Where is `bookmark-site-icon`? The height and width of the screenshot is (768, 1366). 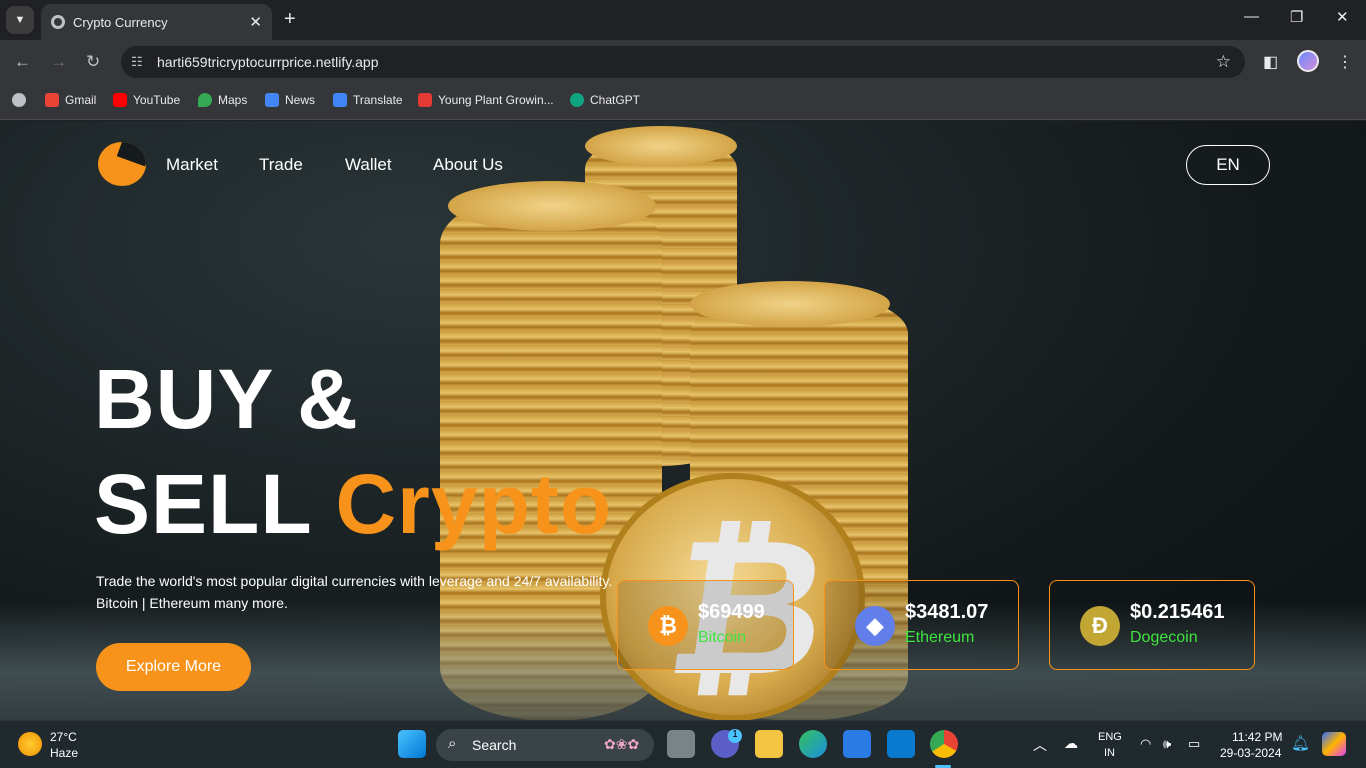 bookmark-site-icon is located at coordinates (425, 100).